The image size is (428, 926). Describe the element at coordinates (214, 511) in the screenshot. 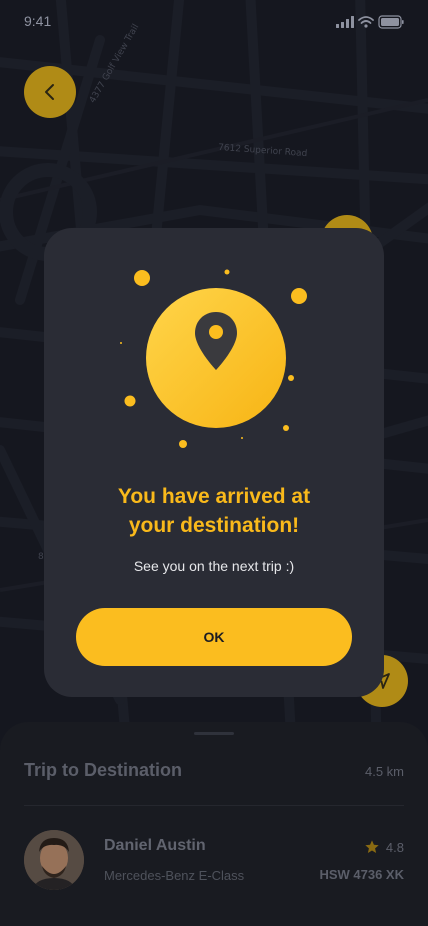

I see `dialog-title: You have arrived at your destination!` at that location.